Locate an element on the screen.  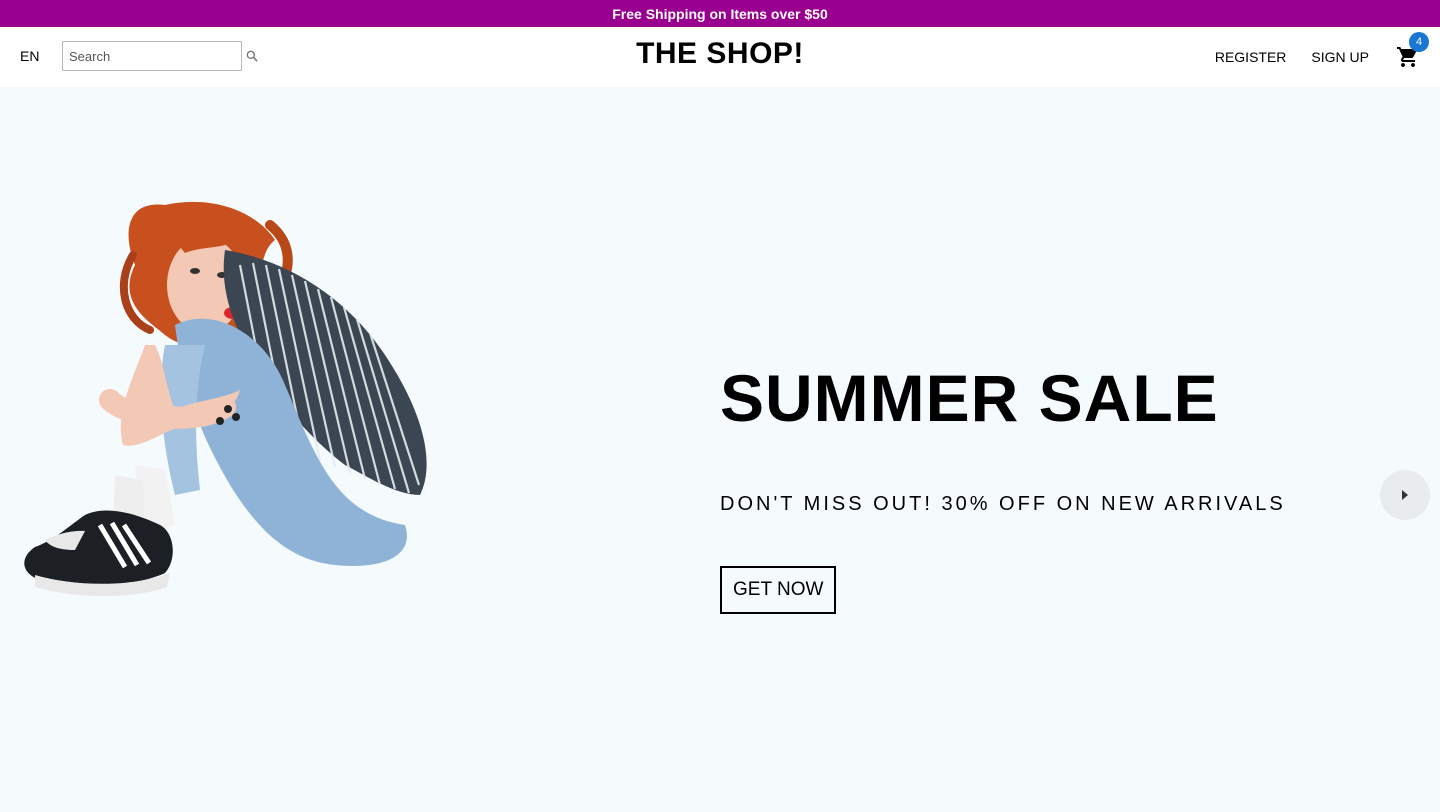
shopping-cart-button: 4 is located at coordinates (1411, 51).